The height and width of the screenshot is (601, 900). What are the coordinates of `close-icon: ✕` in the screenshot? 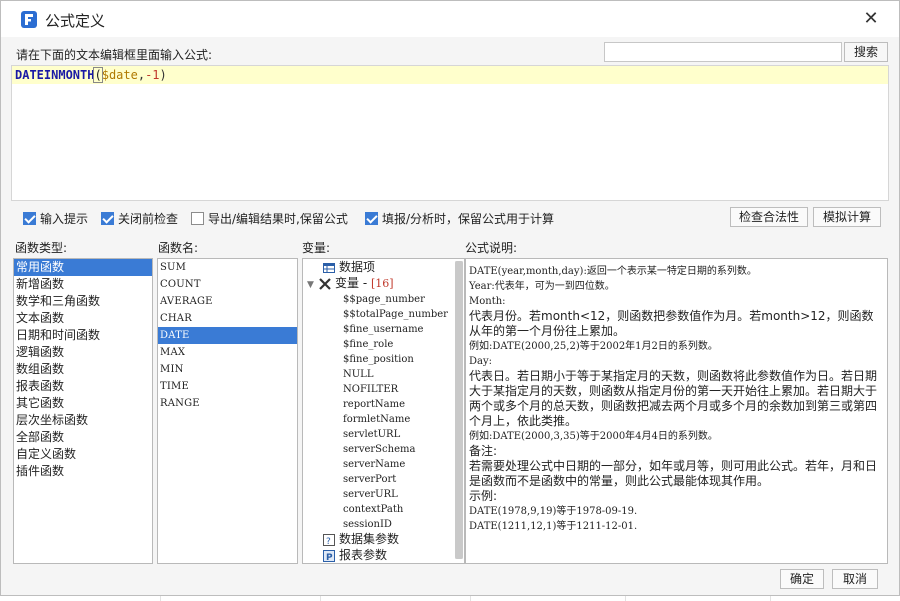 It's located at (871, 19).